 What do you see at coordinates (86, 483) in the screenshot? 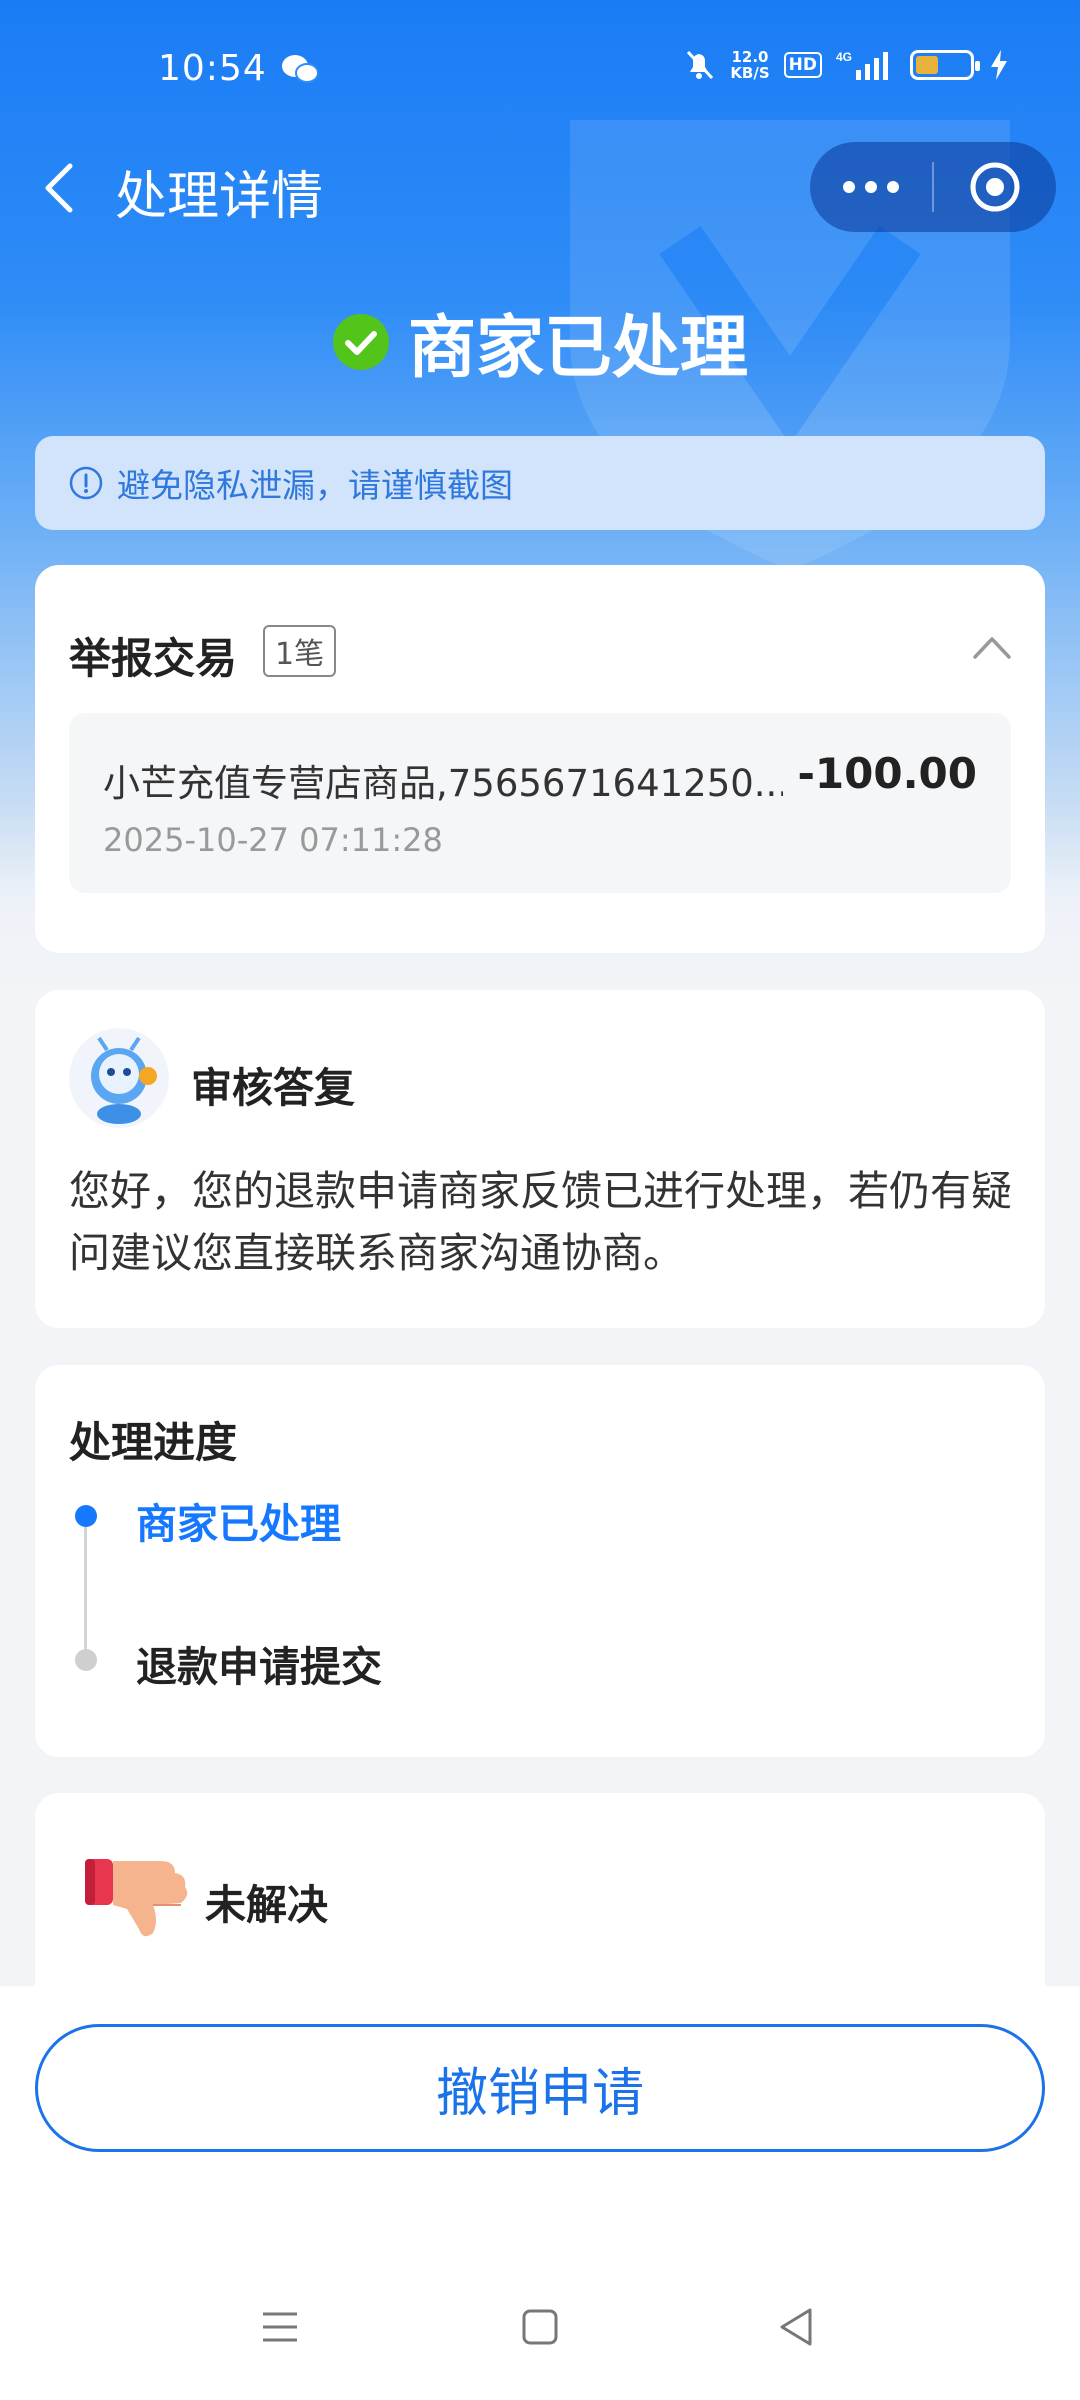
I see `info-icon` at bounding box center [86, 483].